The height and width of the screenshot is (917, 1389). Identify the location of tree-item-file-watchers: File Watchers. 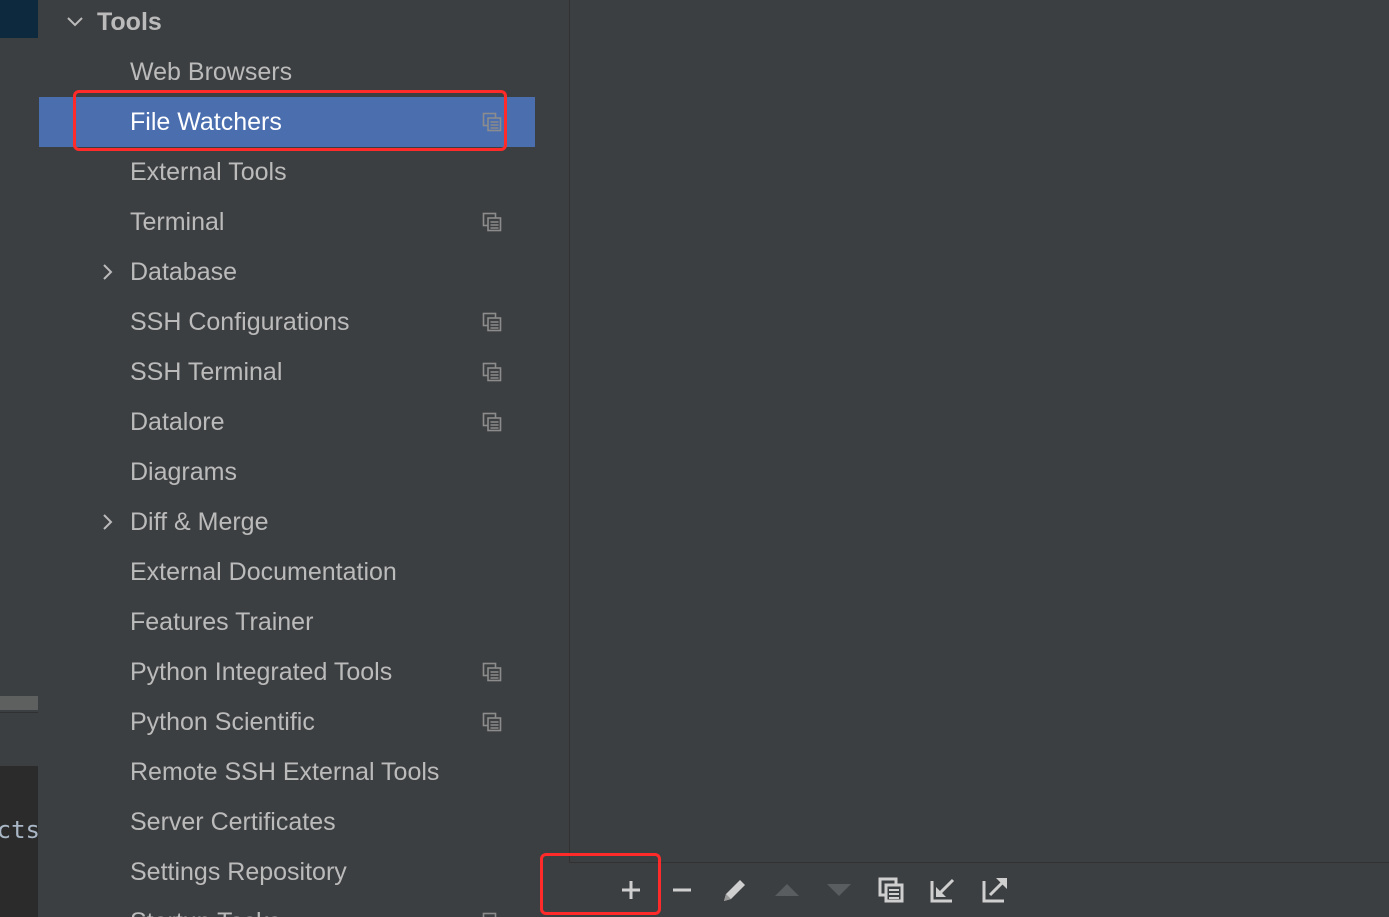
(287, 122).